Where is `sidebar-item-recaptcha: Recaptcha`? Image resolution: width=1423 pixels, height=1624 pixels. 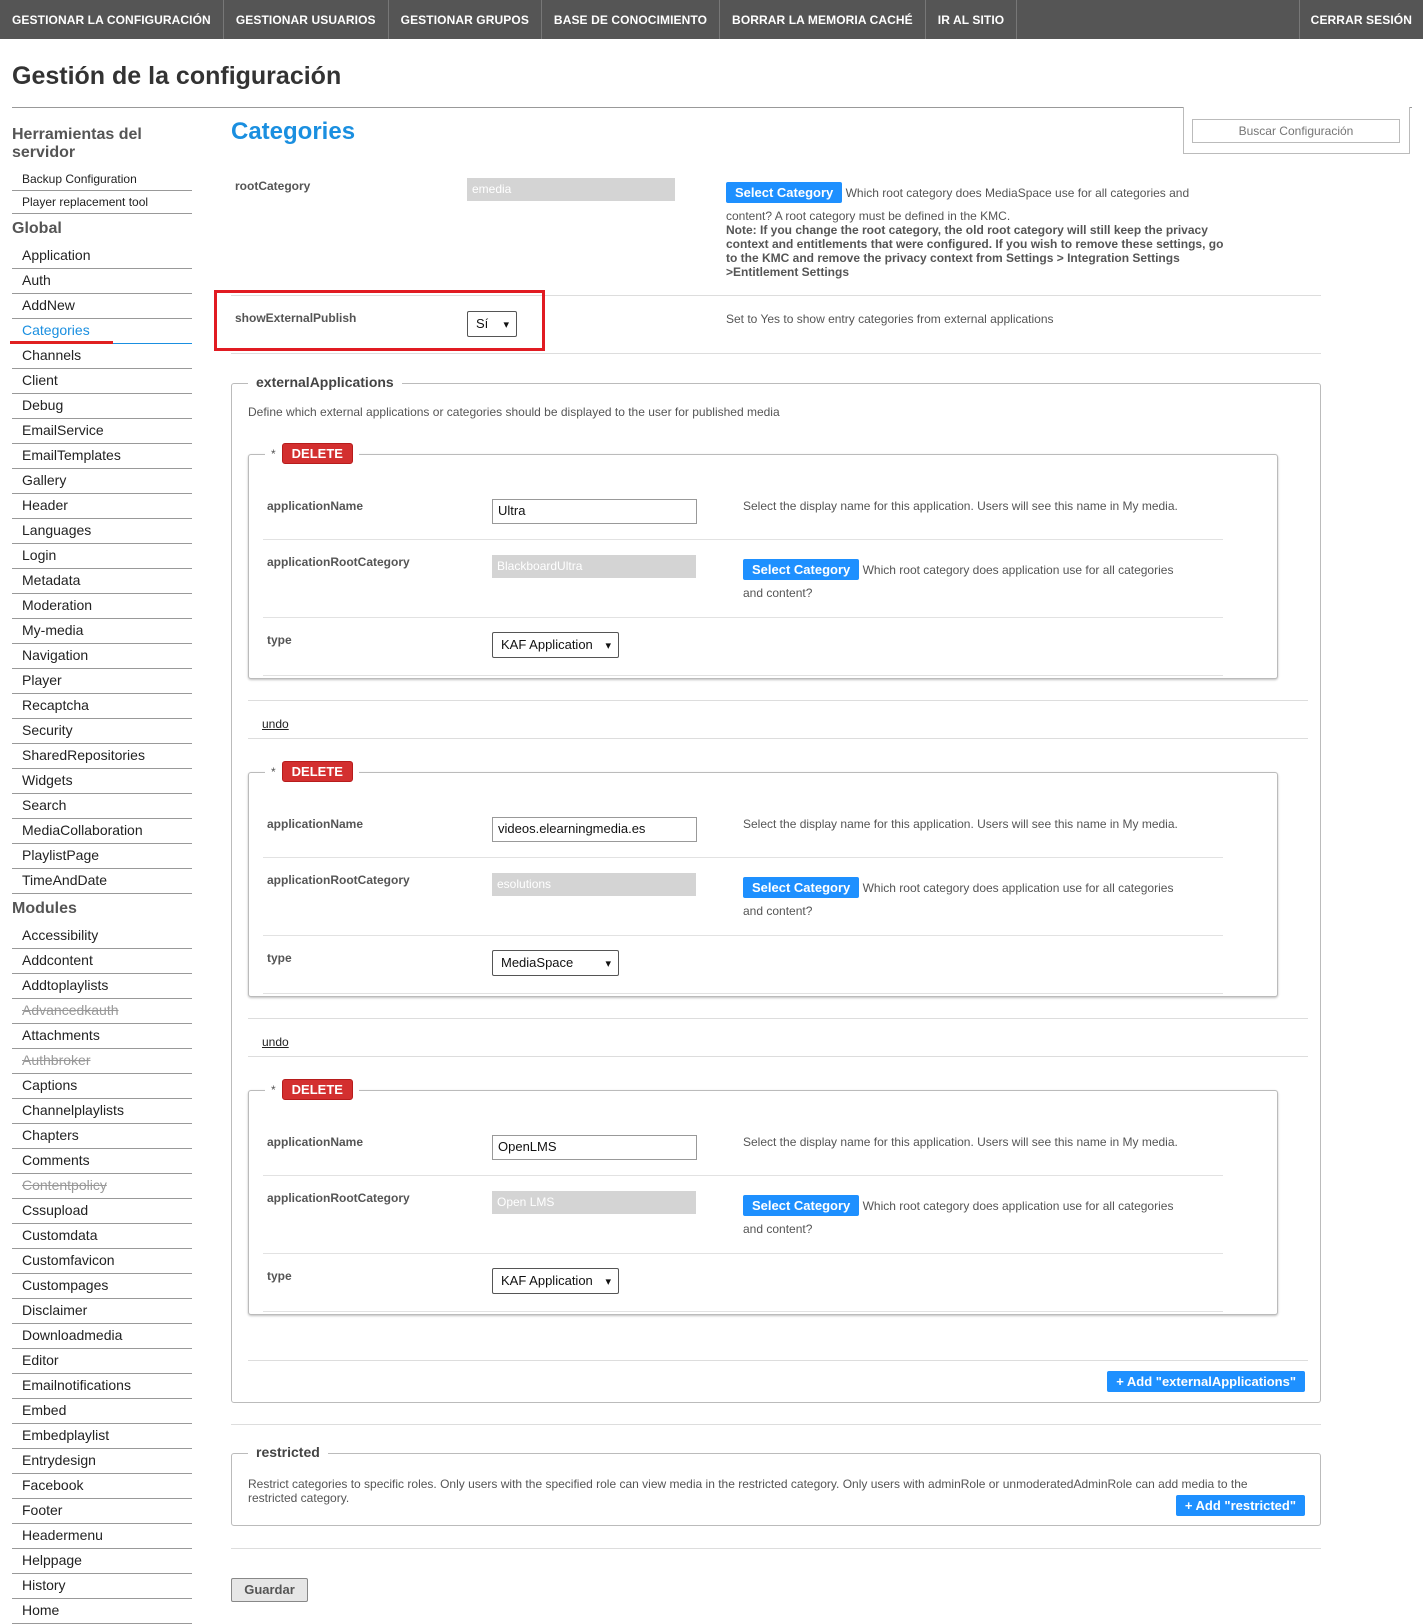 sidebar-item-recaptcha: Recaptcha is located at coordinates (102, 706).